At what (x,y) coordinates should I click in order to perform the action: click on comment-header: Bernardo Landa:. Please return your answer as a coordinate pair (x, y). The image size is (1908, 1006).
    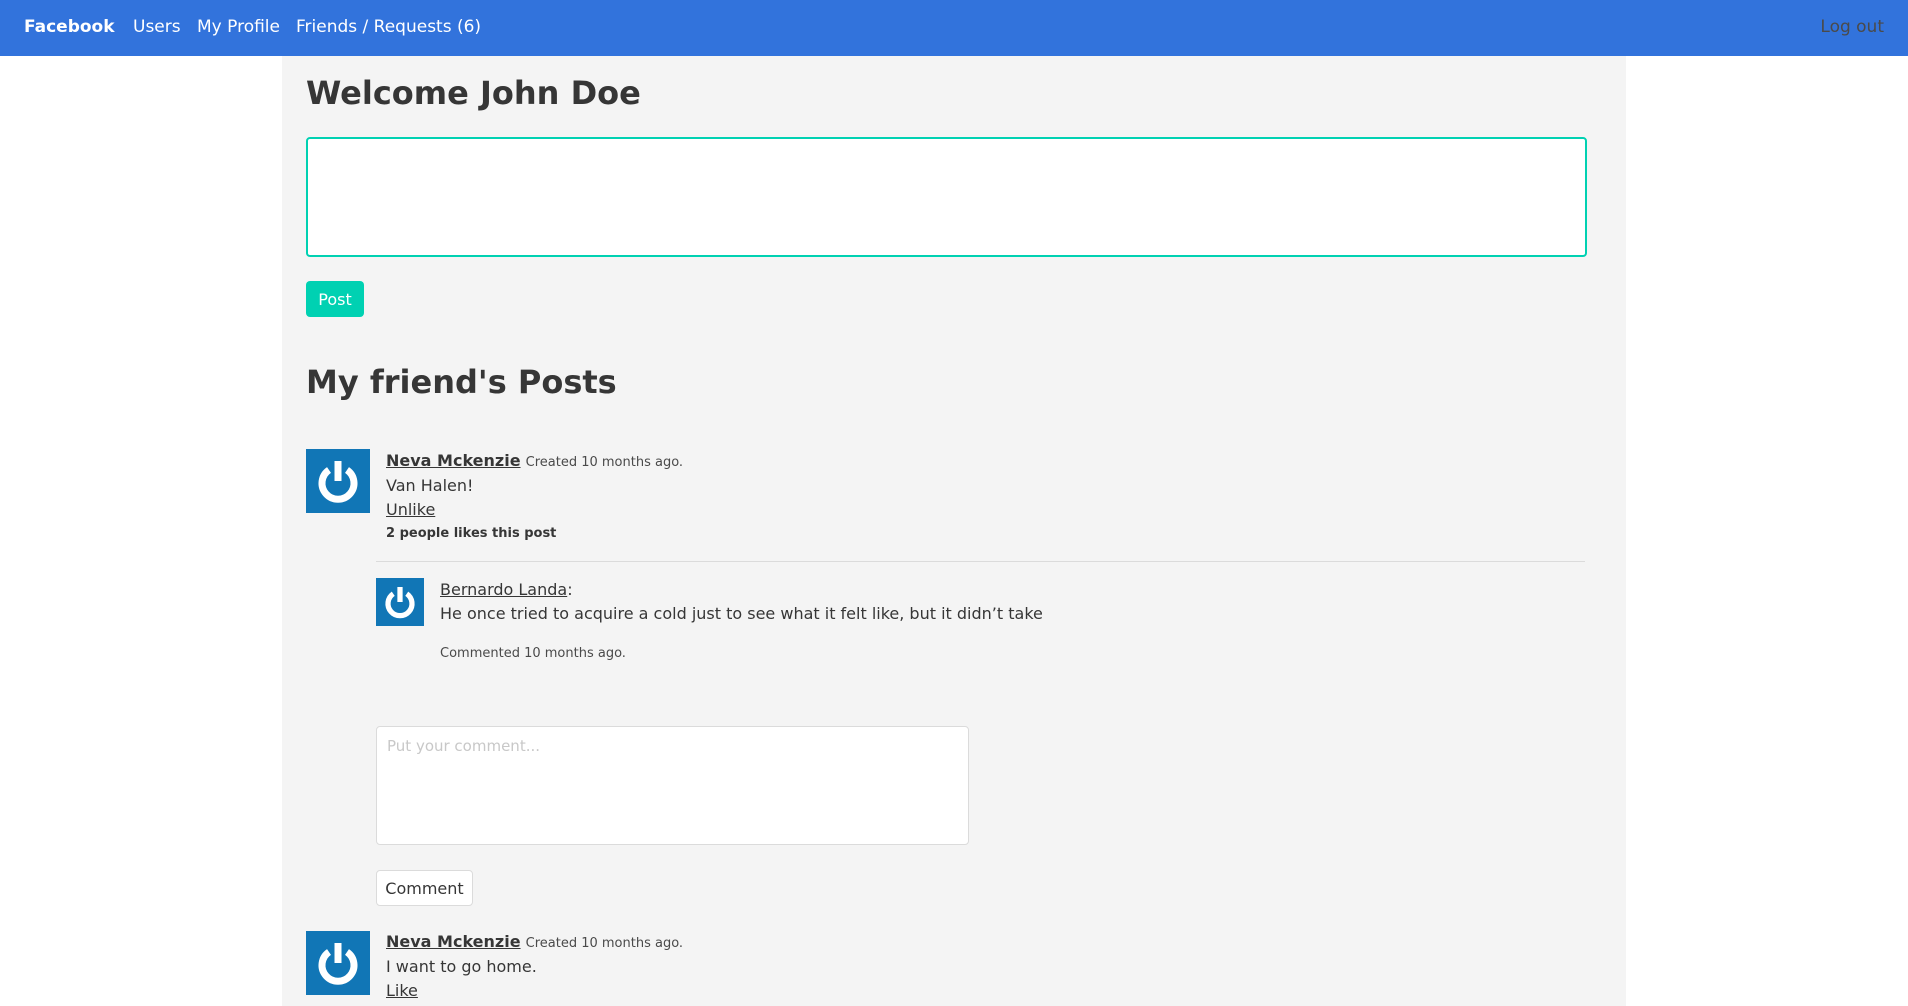
    Looking at the image, I should click on (506, 589).